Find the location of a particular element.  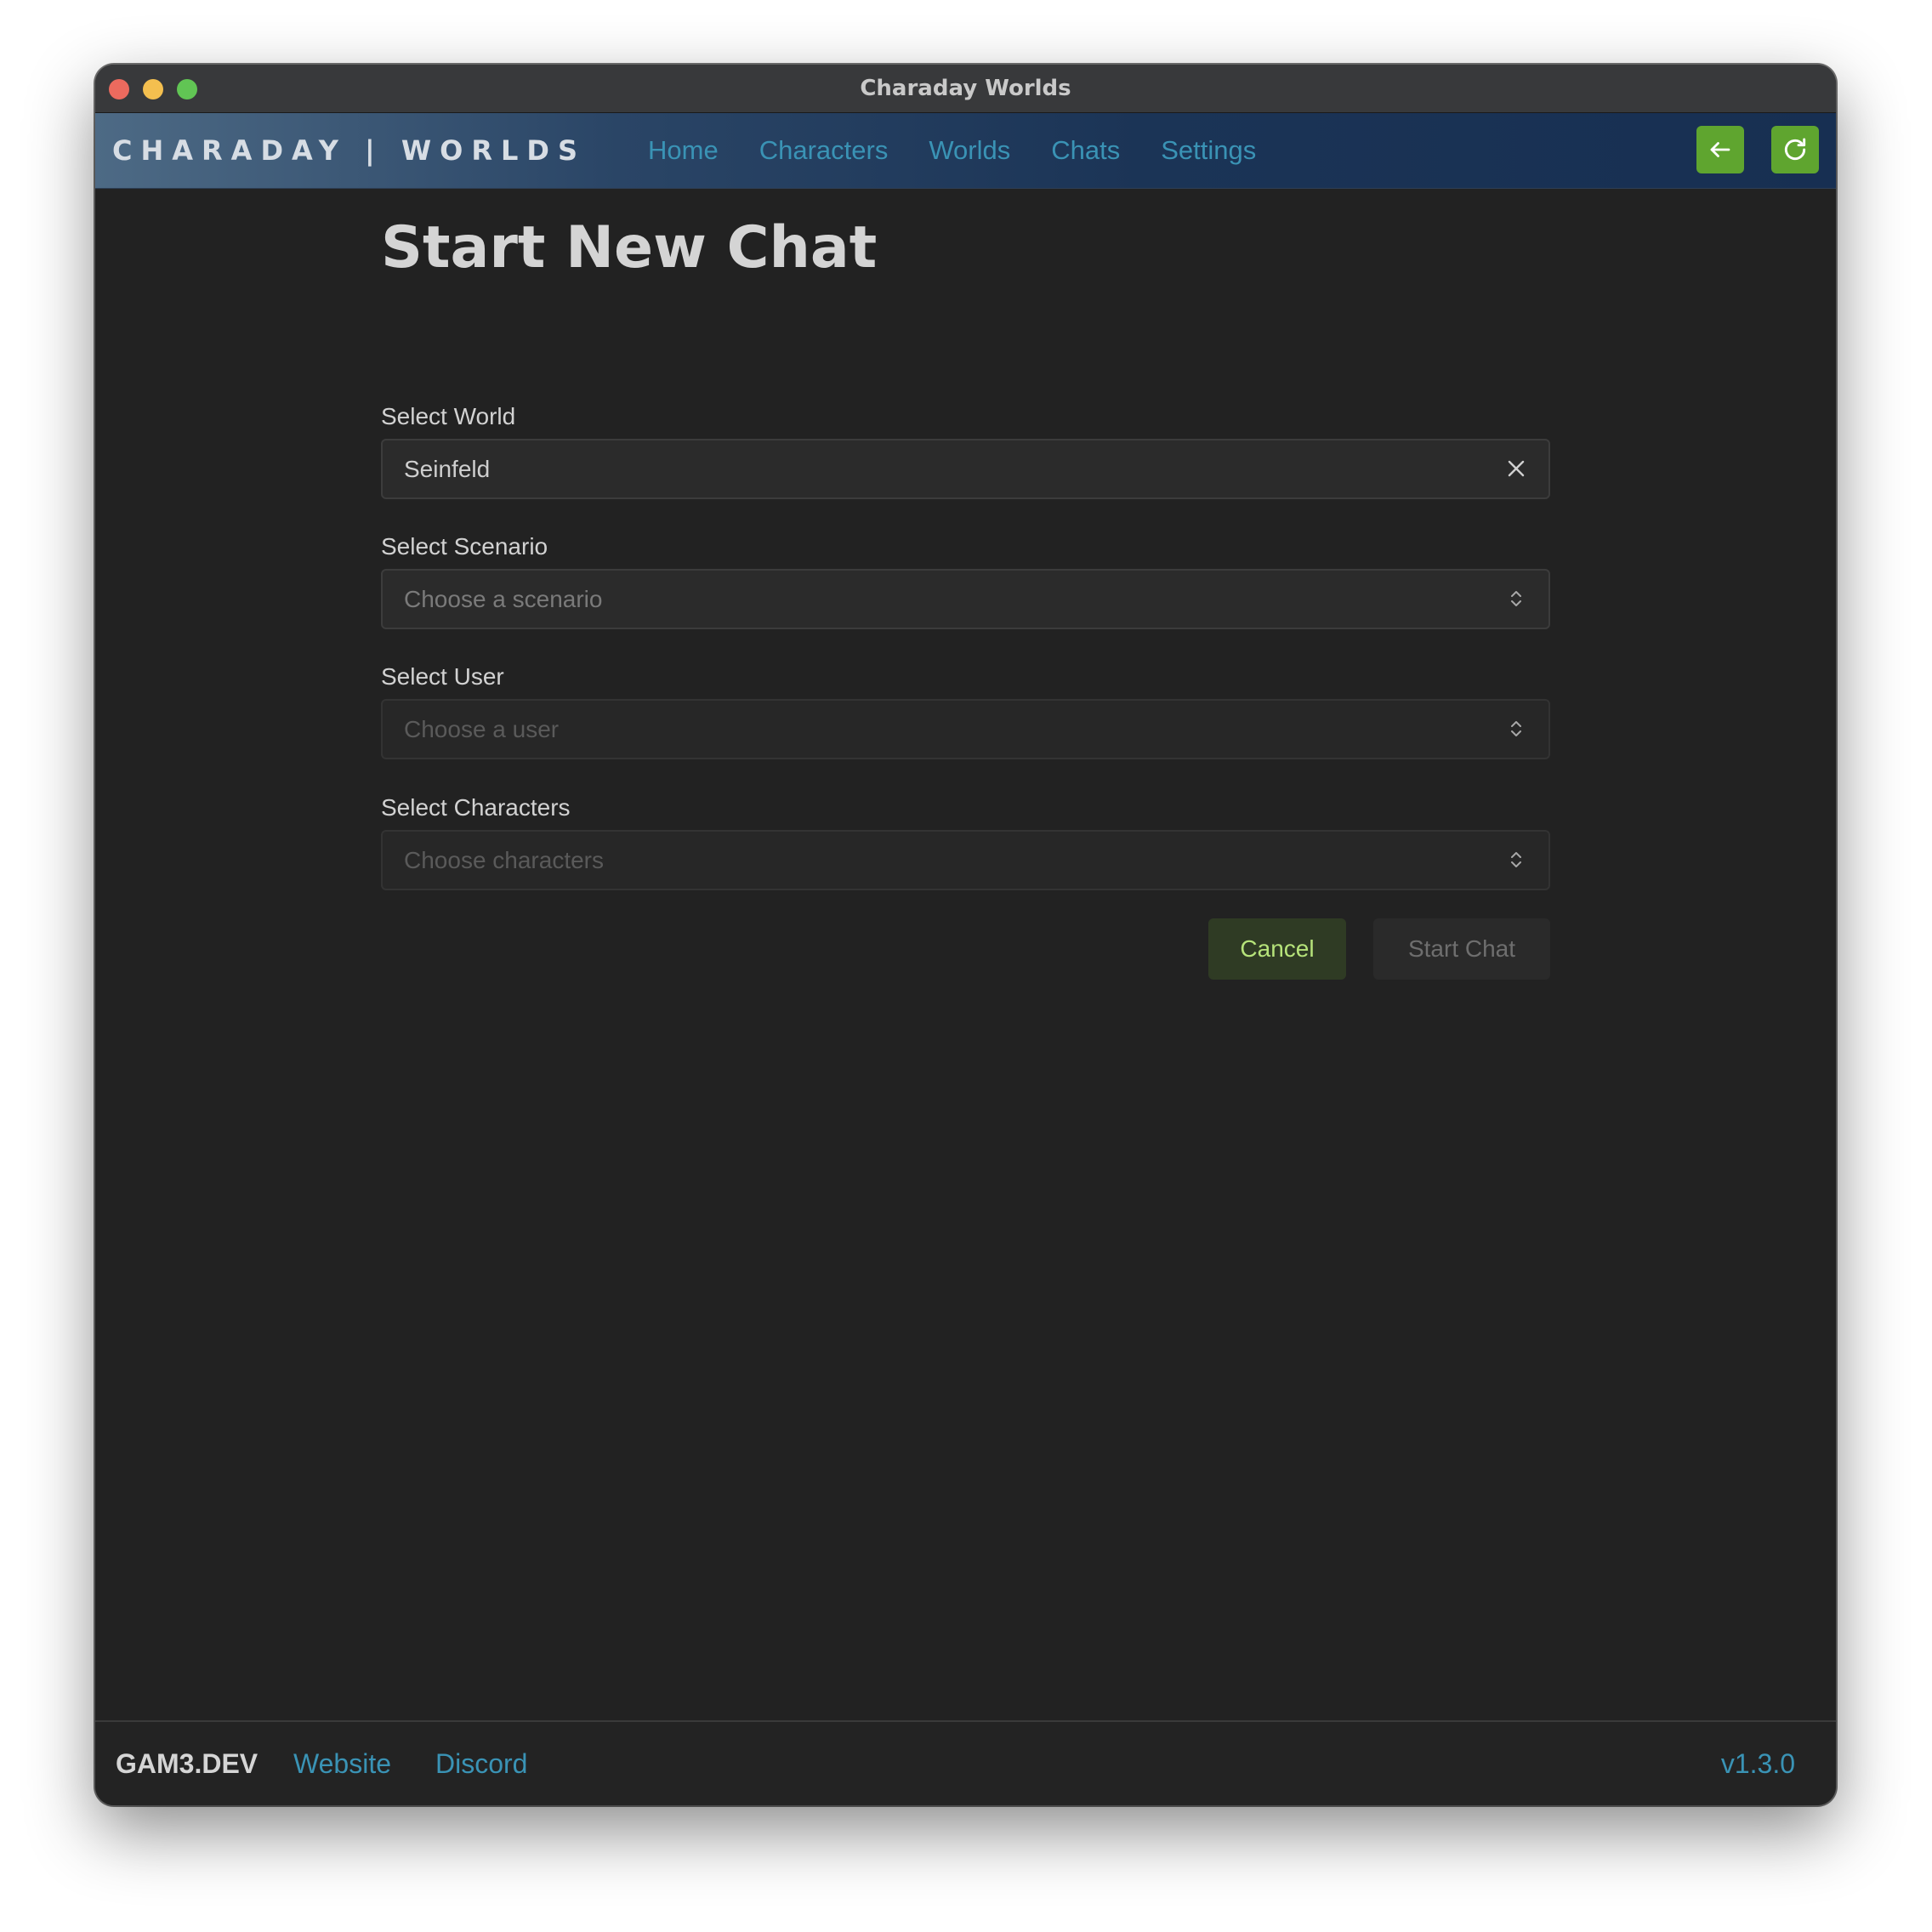

nav-settings: Settings is located at coordinates (1208, 150).